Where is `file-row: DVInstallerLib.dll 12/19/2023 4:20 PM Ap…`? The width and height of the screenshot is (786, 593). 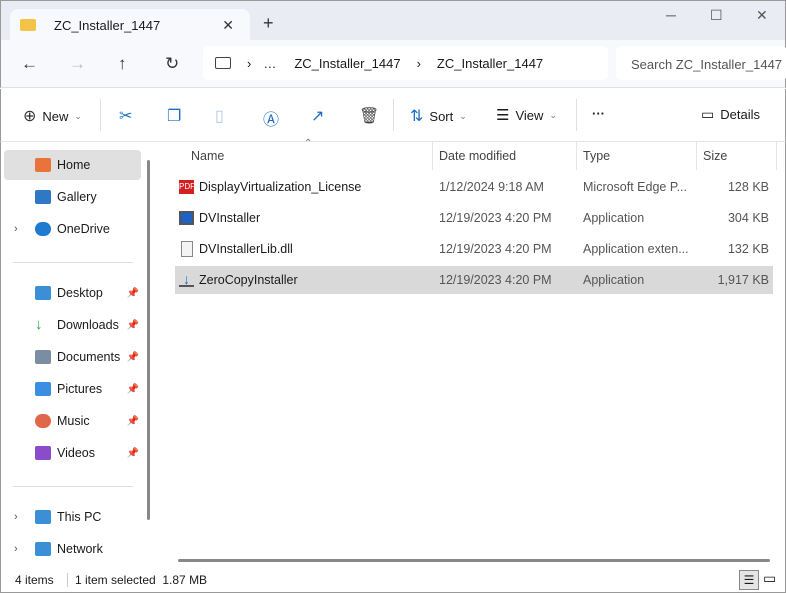 file-row: DVInstallerLib.dll 12/19/2023 4:20 PM Ap… is located at coordinates (474, 249).